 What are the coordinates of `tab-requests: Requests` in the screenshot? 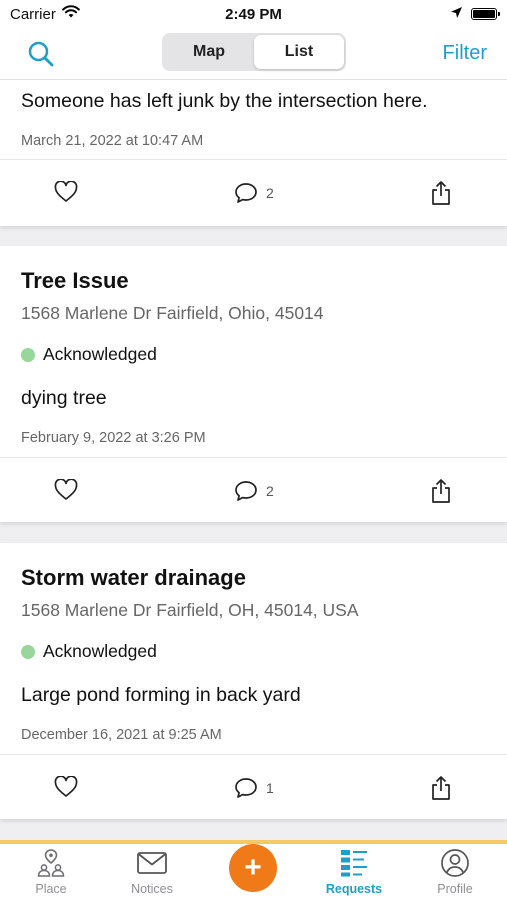 It's located at (354, 874).